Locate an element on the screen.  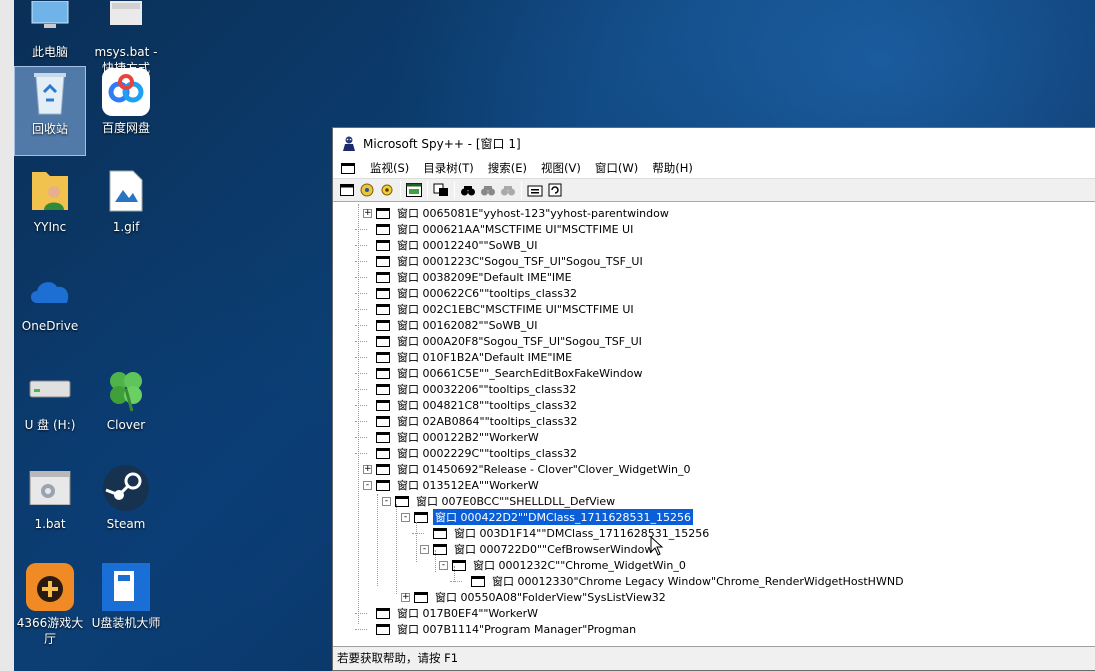
desktop-icon-4: 百度网盘 is located at coordinates (126, 111).